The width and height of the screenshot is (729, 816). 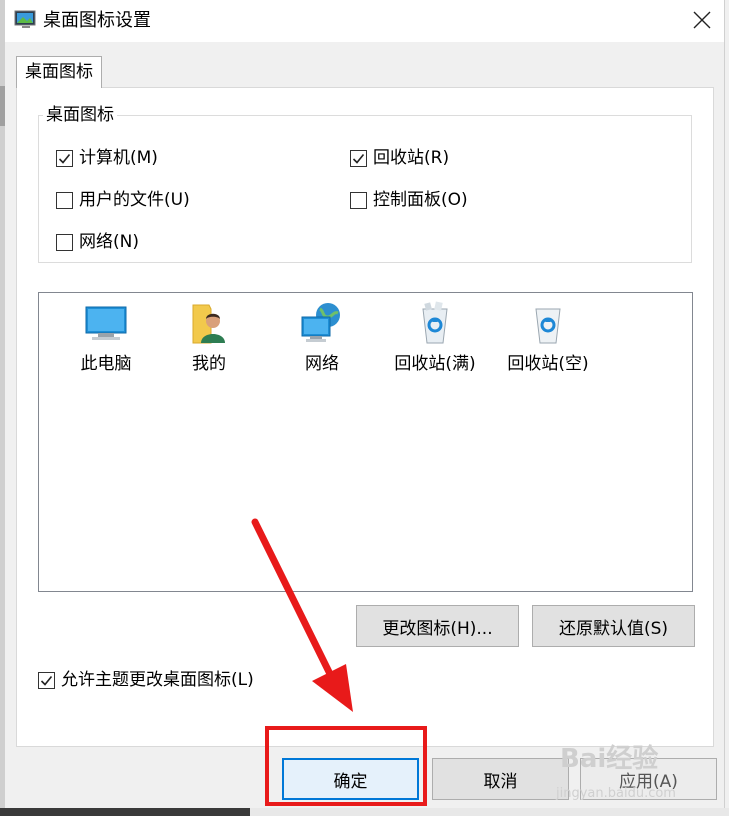 I want to click on icon-item-recycle-full: 回收站(满), so click(x=435, y=337).